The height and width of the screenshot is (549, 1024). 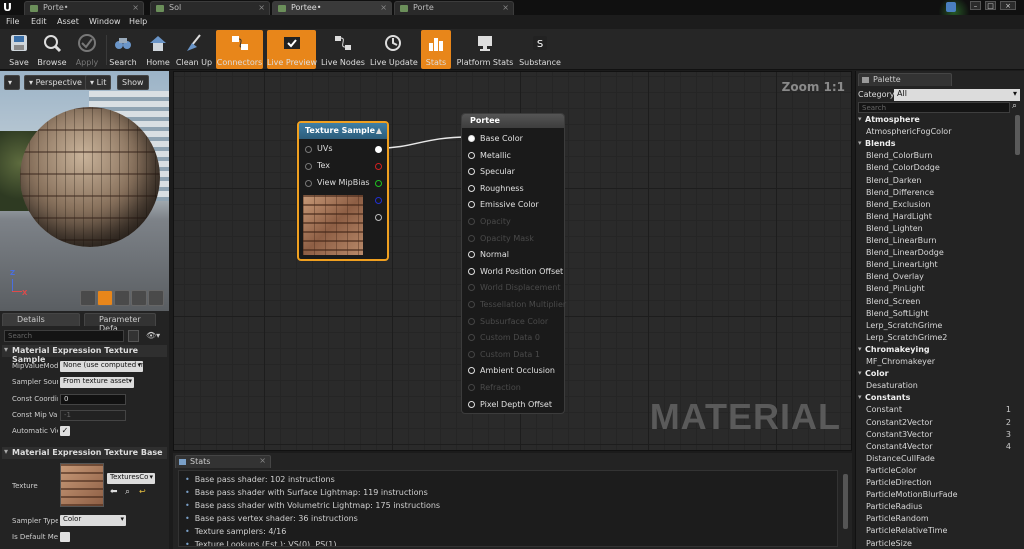 I want to click on palette-item: Blend_PinLight, so click(x=935, y=290).